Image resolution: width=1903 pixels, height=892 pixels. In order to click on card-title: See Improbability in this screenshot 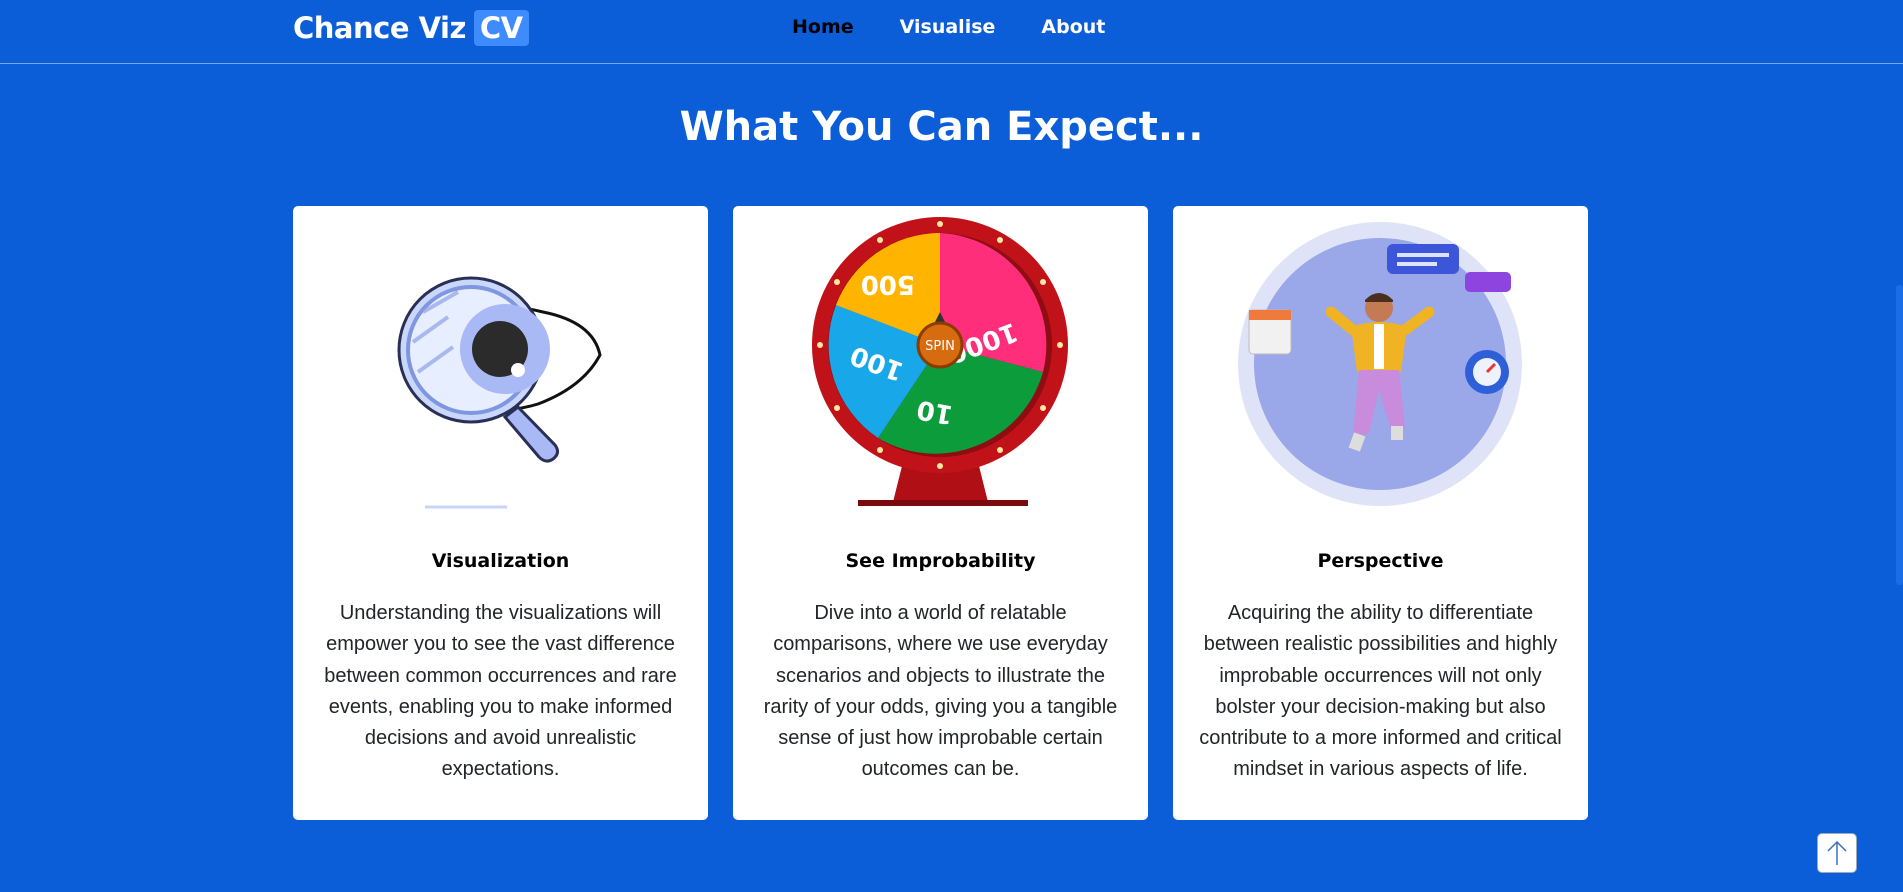, I will do `click(940, 561)`.